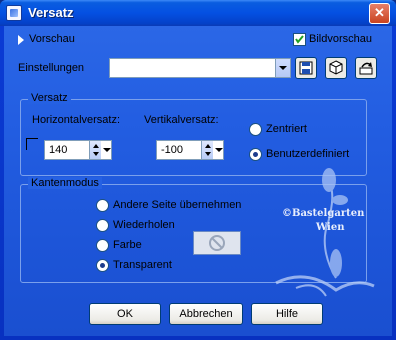  Describe the element at coordinates (200, 68) in the screenshot. I see `settings-dropdown` at that location.